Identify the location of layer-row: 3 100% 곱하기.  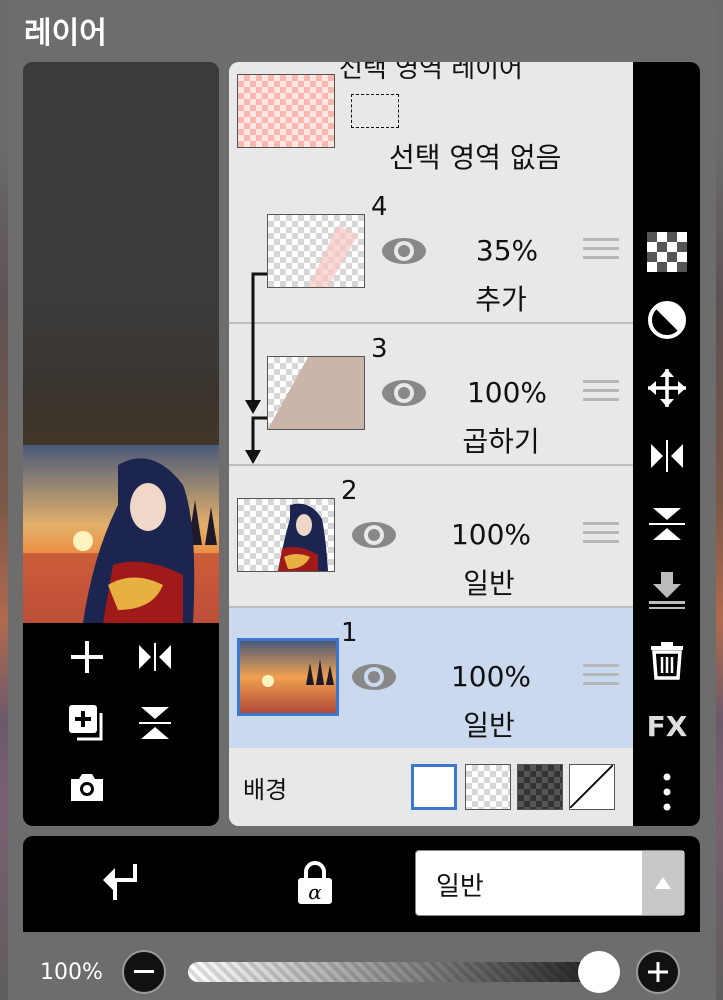
(431, 395).